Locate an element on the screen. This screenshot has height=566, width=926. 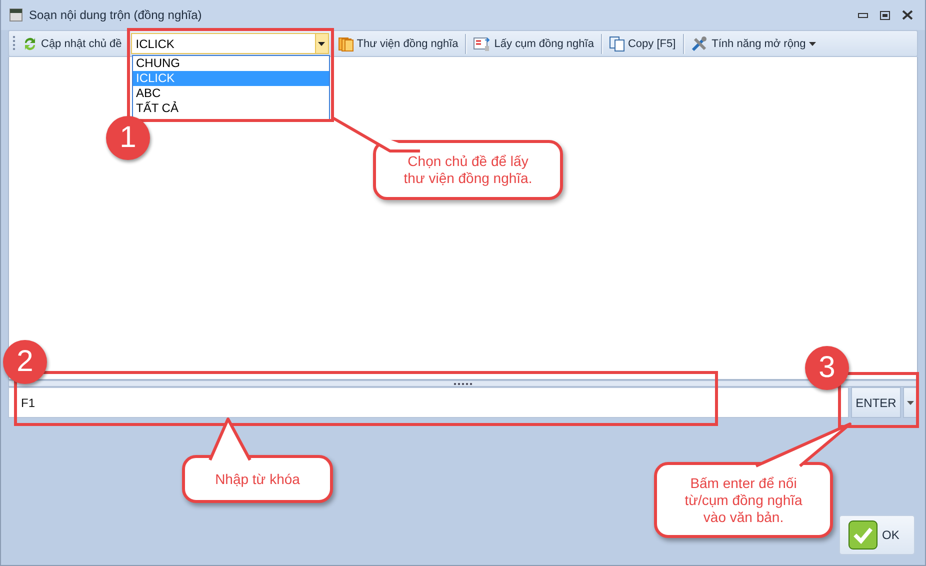
checkmark-icon is located at coordinates (863, 535).